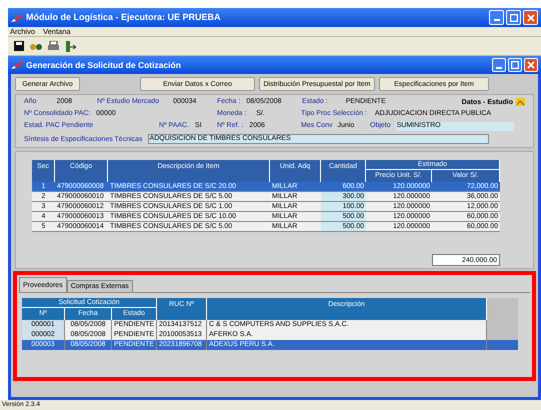  What do you see at coordinates (53, 46) in the screenshot?
I see `print-icon` at bounding box center [53, 46].